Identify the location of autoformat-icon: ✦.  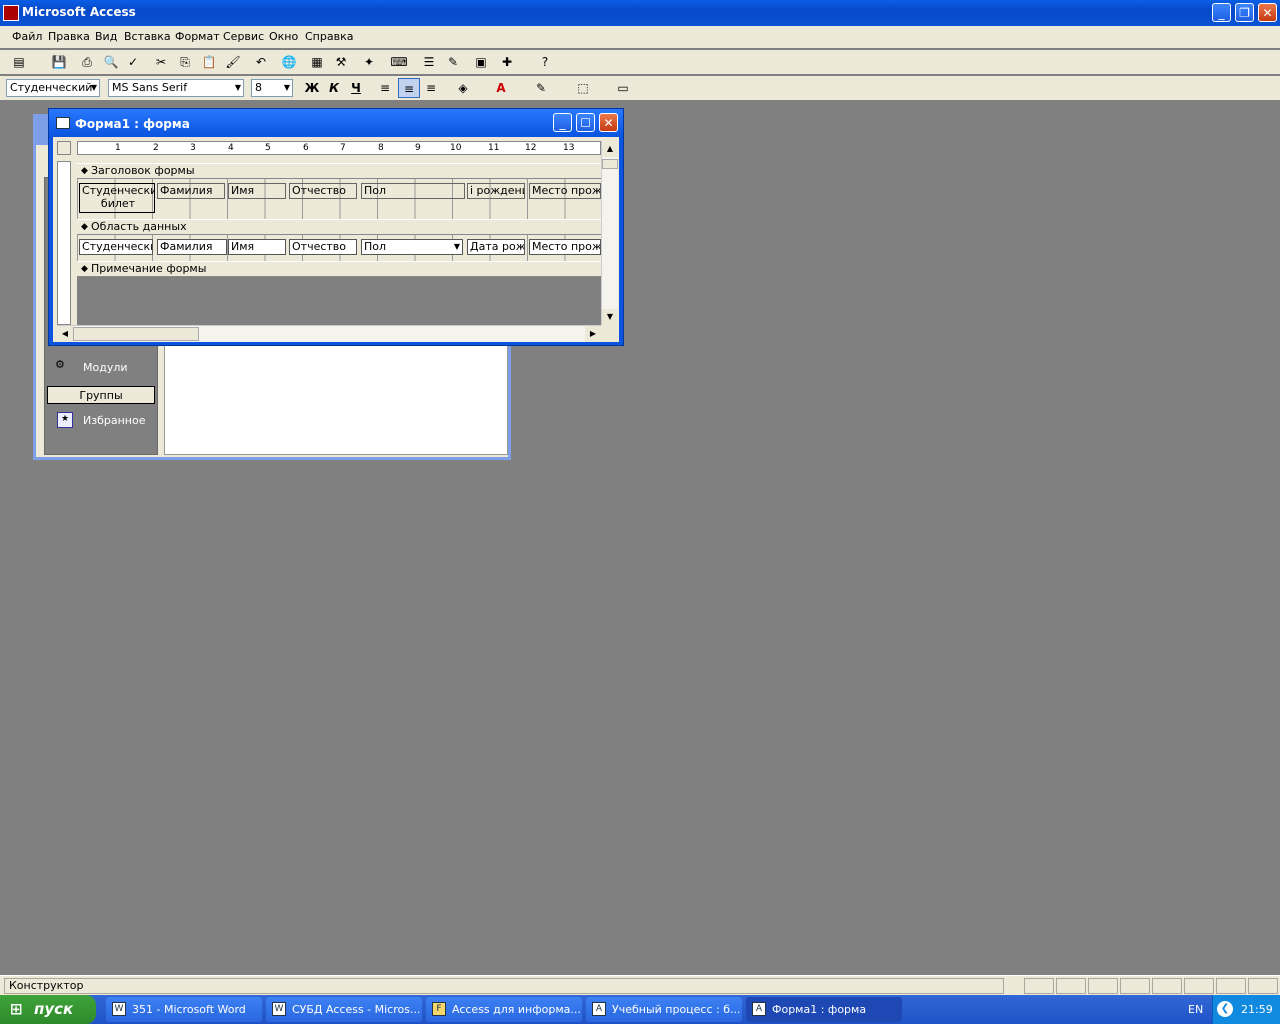
(369, 62).